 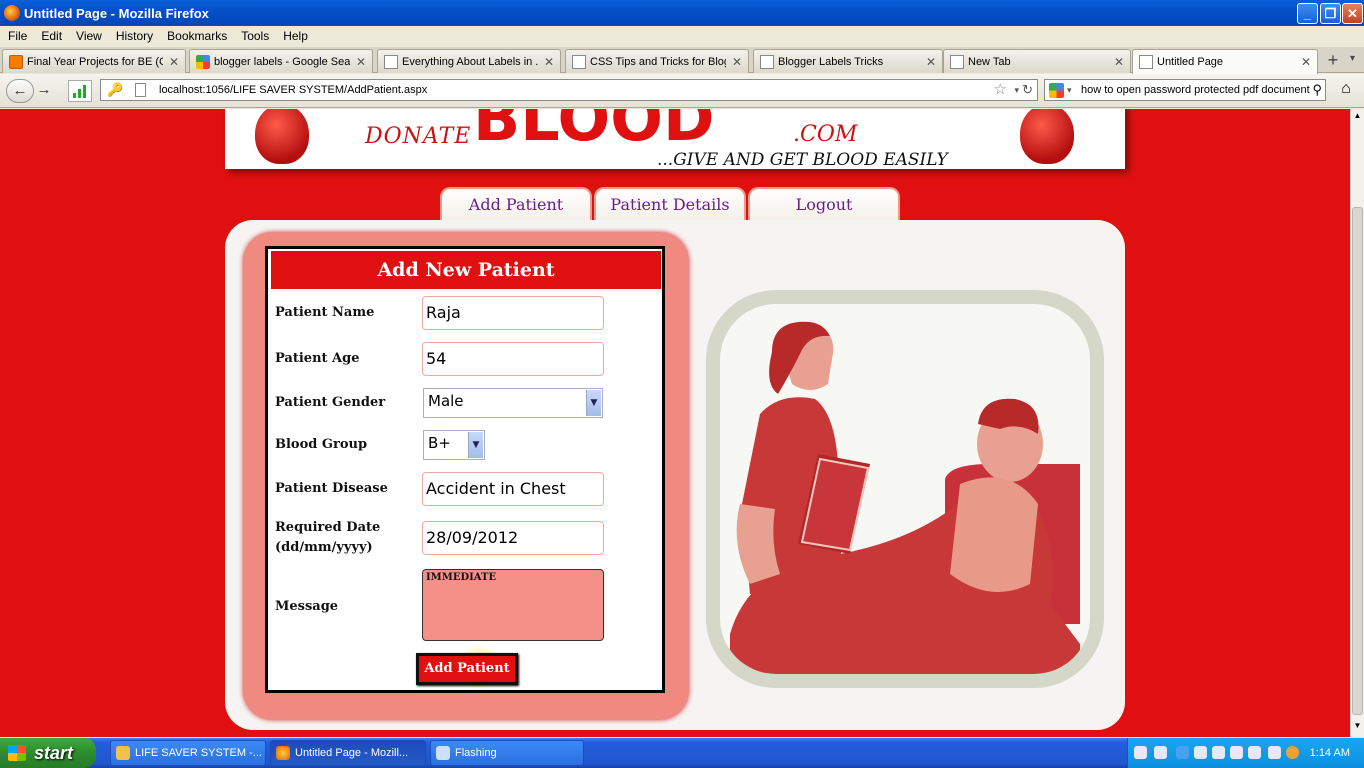 What do you see at coordinates (89, 36) in the screenshot?
I see `menu-view: View` at bounding box center [89, 36].